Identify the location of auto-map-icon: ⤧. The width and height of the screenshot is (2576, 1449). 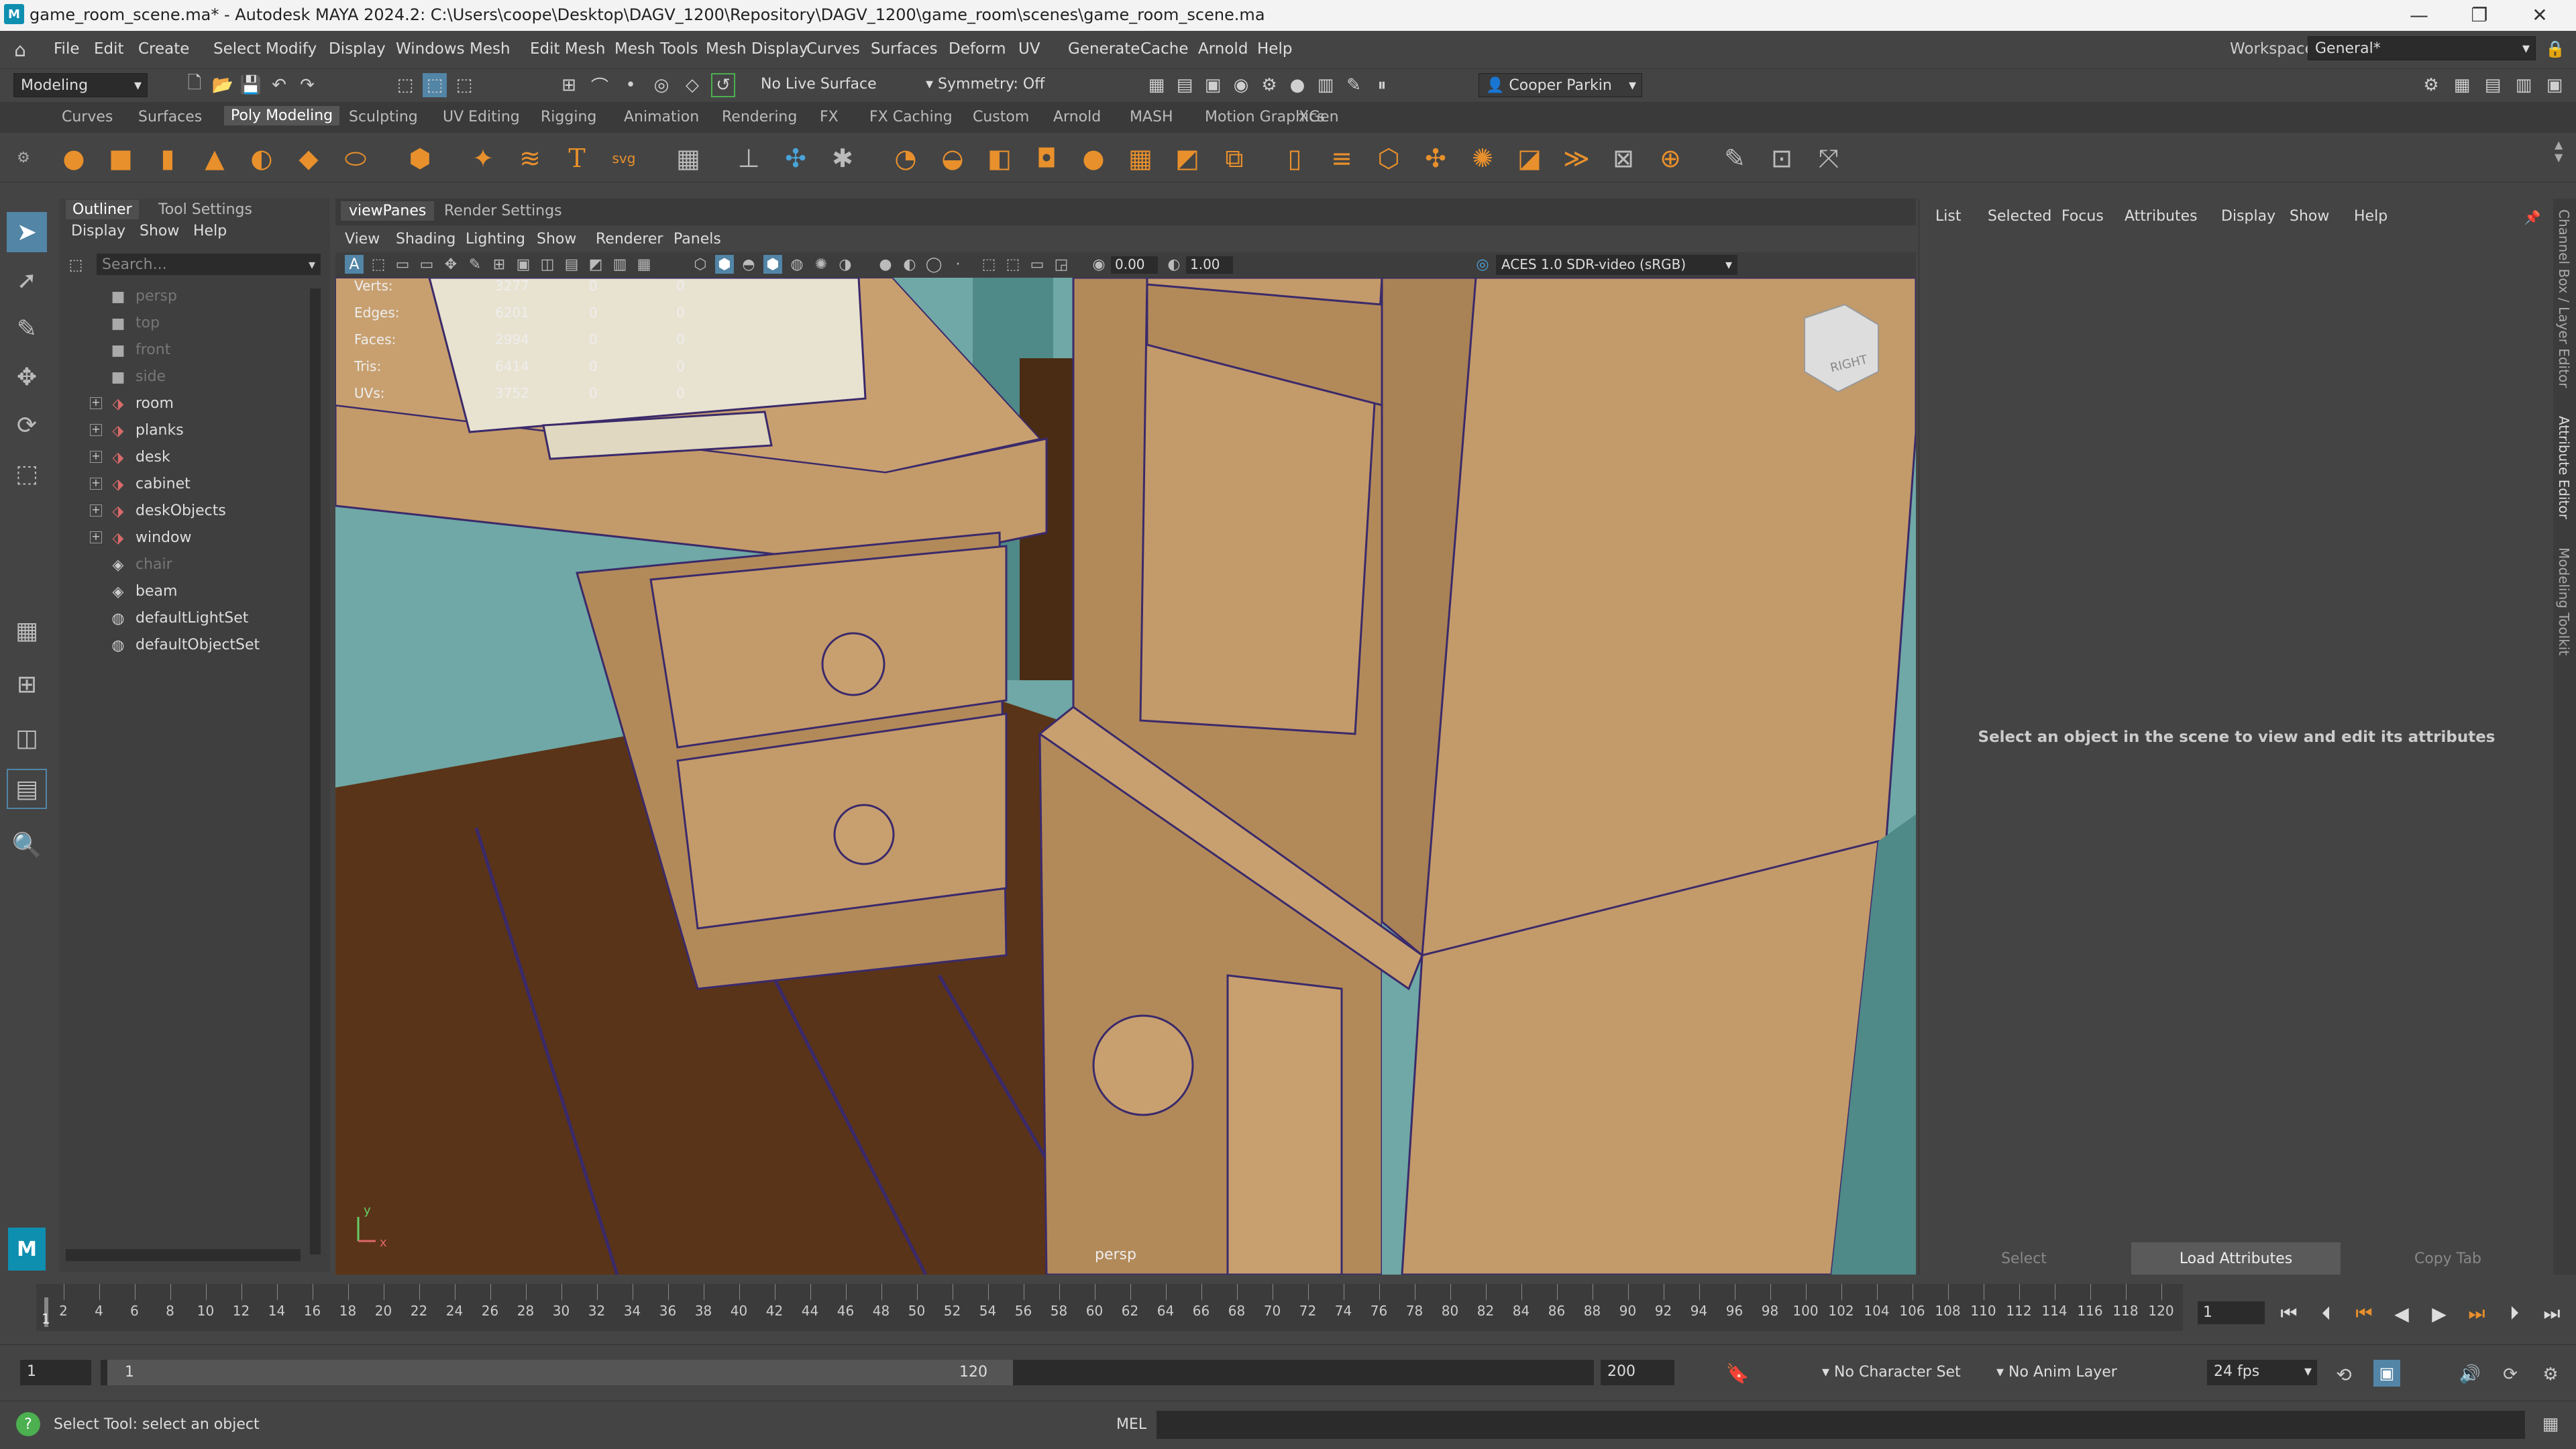
(1828, 158).